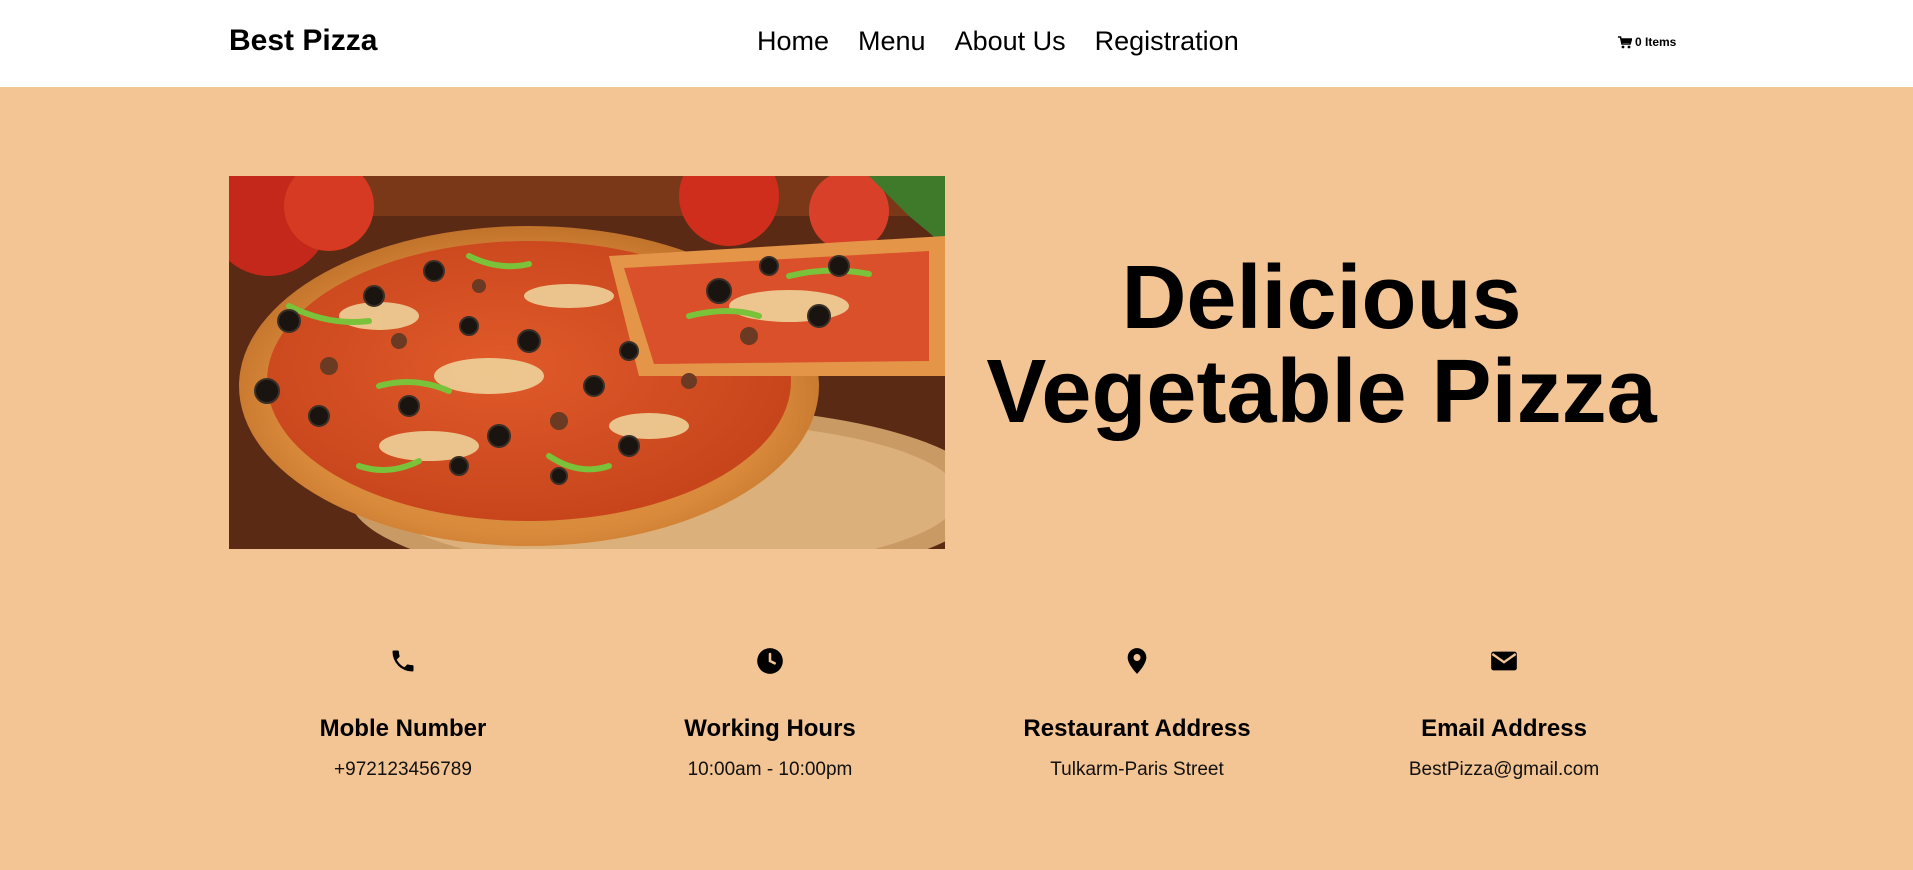 Image resolution: width=1913 pixels, height=870 pixels. I want to click on nav-link-menu: Menu, so click(892, 41).